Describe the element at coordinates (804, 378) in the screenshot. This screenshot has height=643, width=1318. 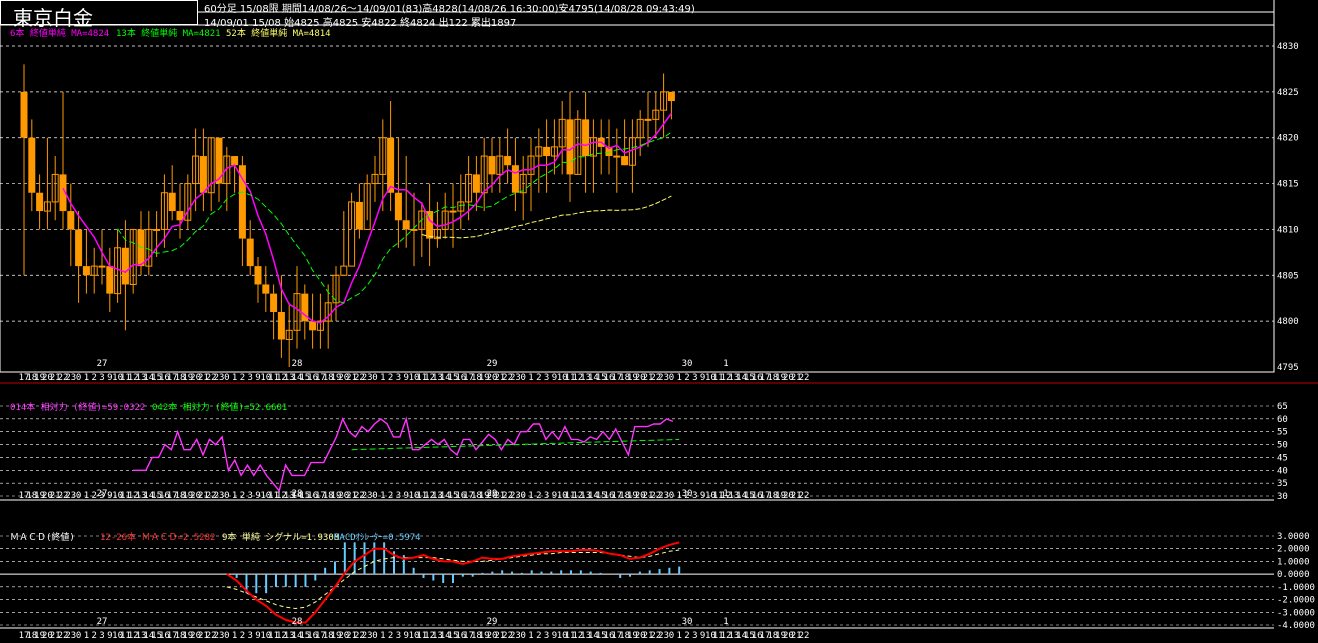
I see `price-hour-tick: 22` at that location.